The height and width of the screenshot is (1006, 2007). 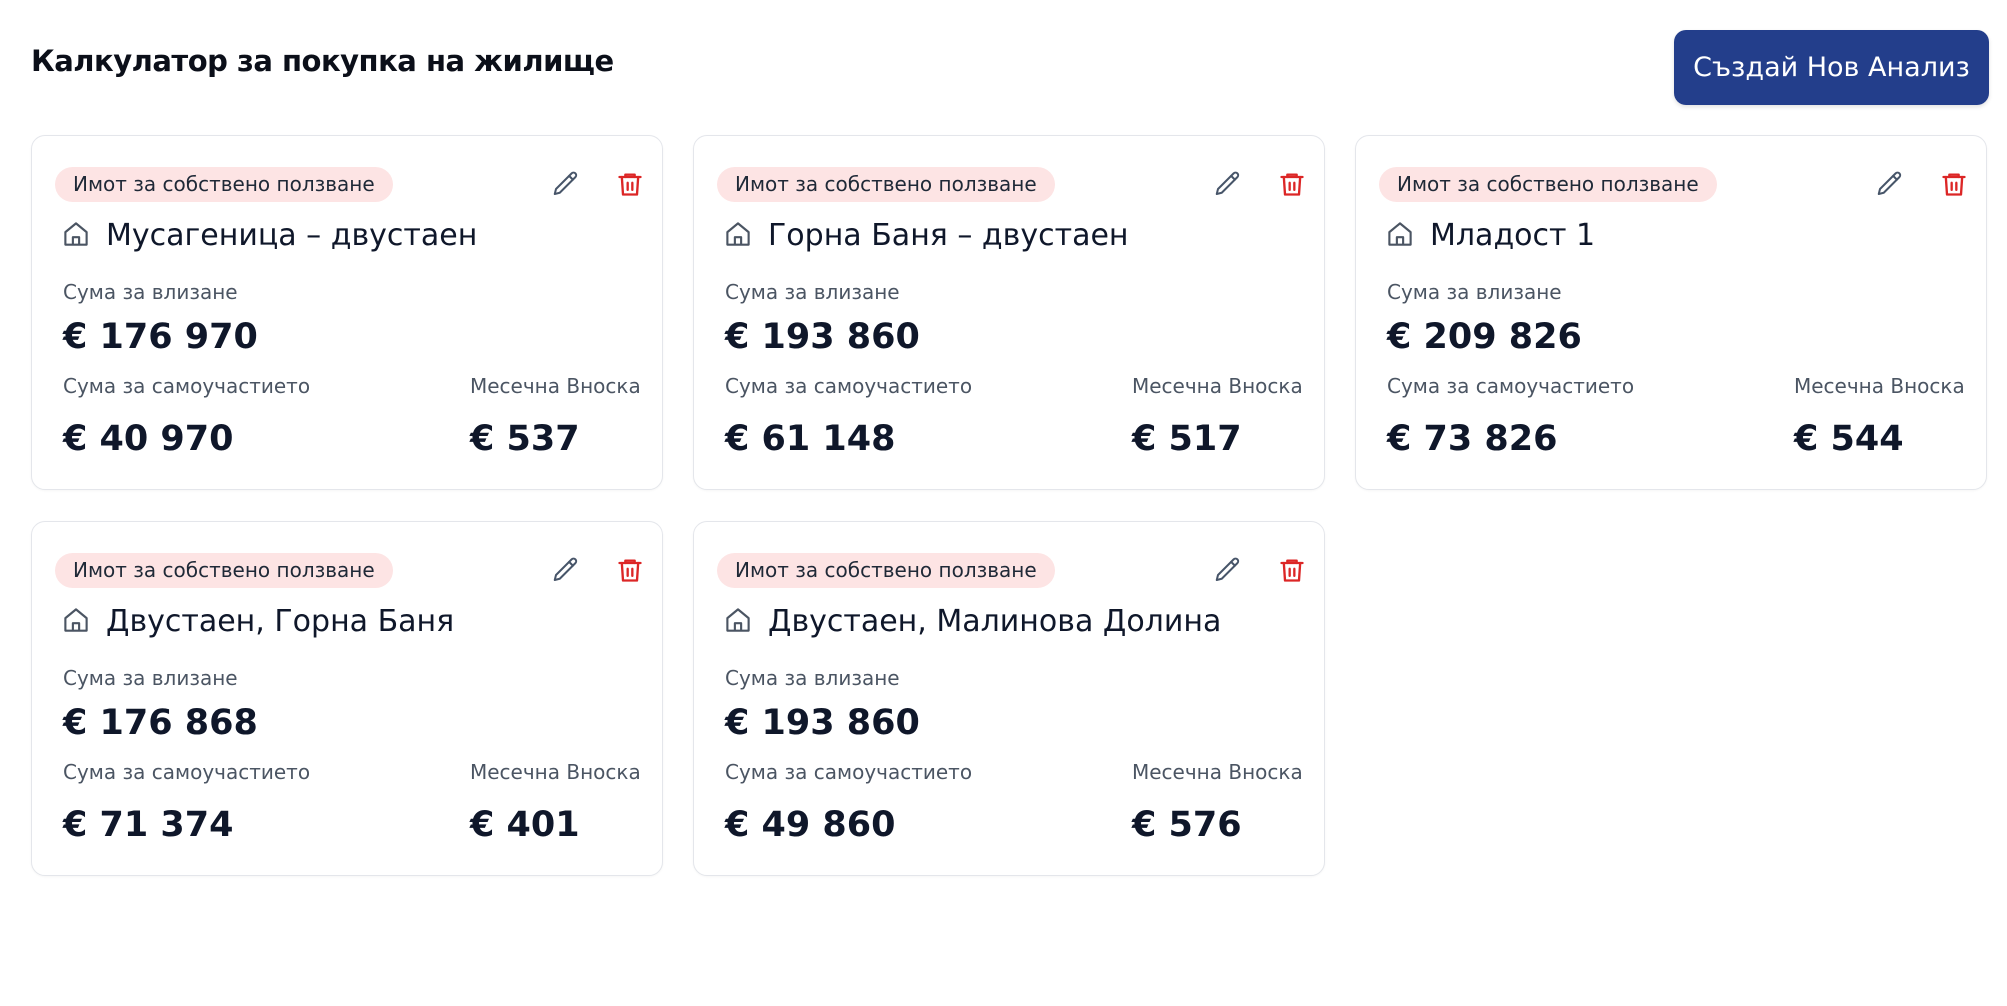 I want to click on monthly-payment-value: € 576, so click(x=1187, y=825).